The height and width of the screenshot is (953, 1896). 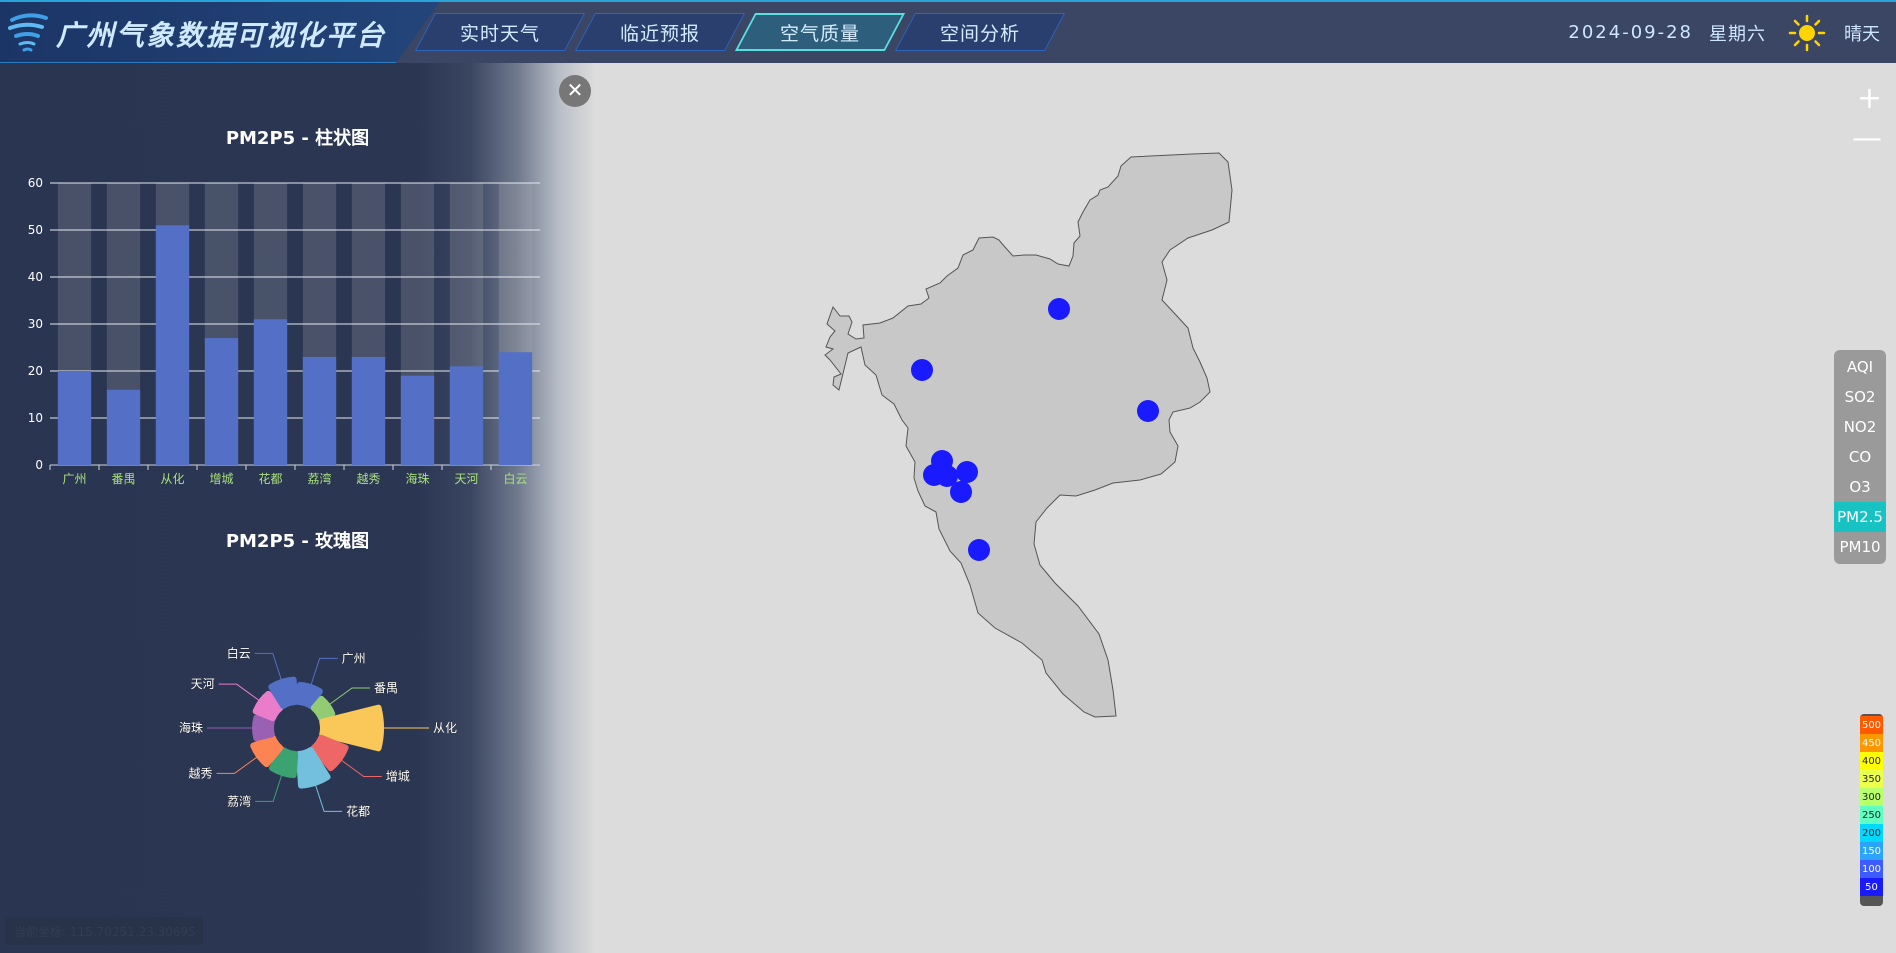 What do you see at coordinates (1737, 34) in the screenshot?
I see `current-weekday: 星期六` at bounding box center [1737, 34].